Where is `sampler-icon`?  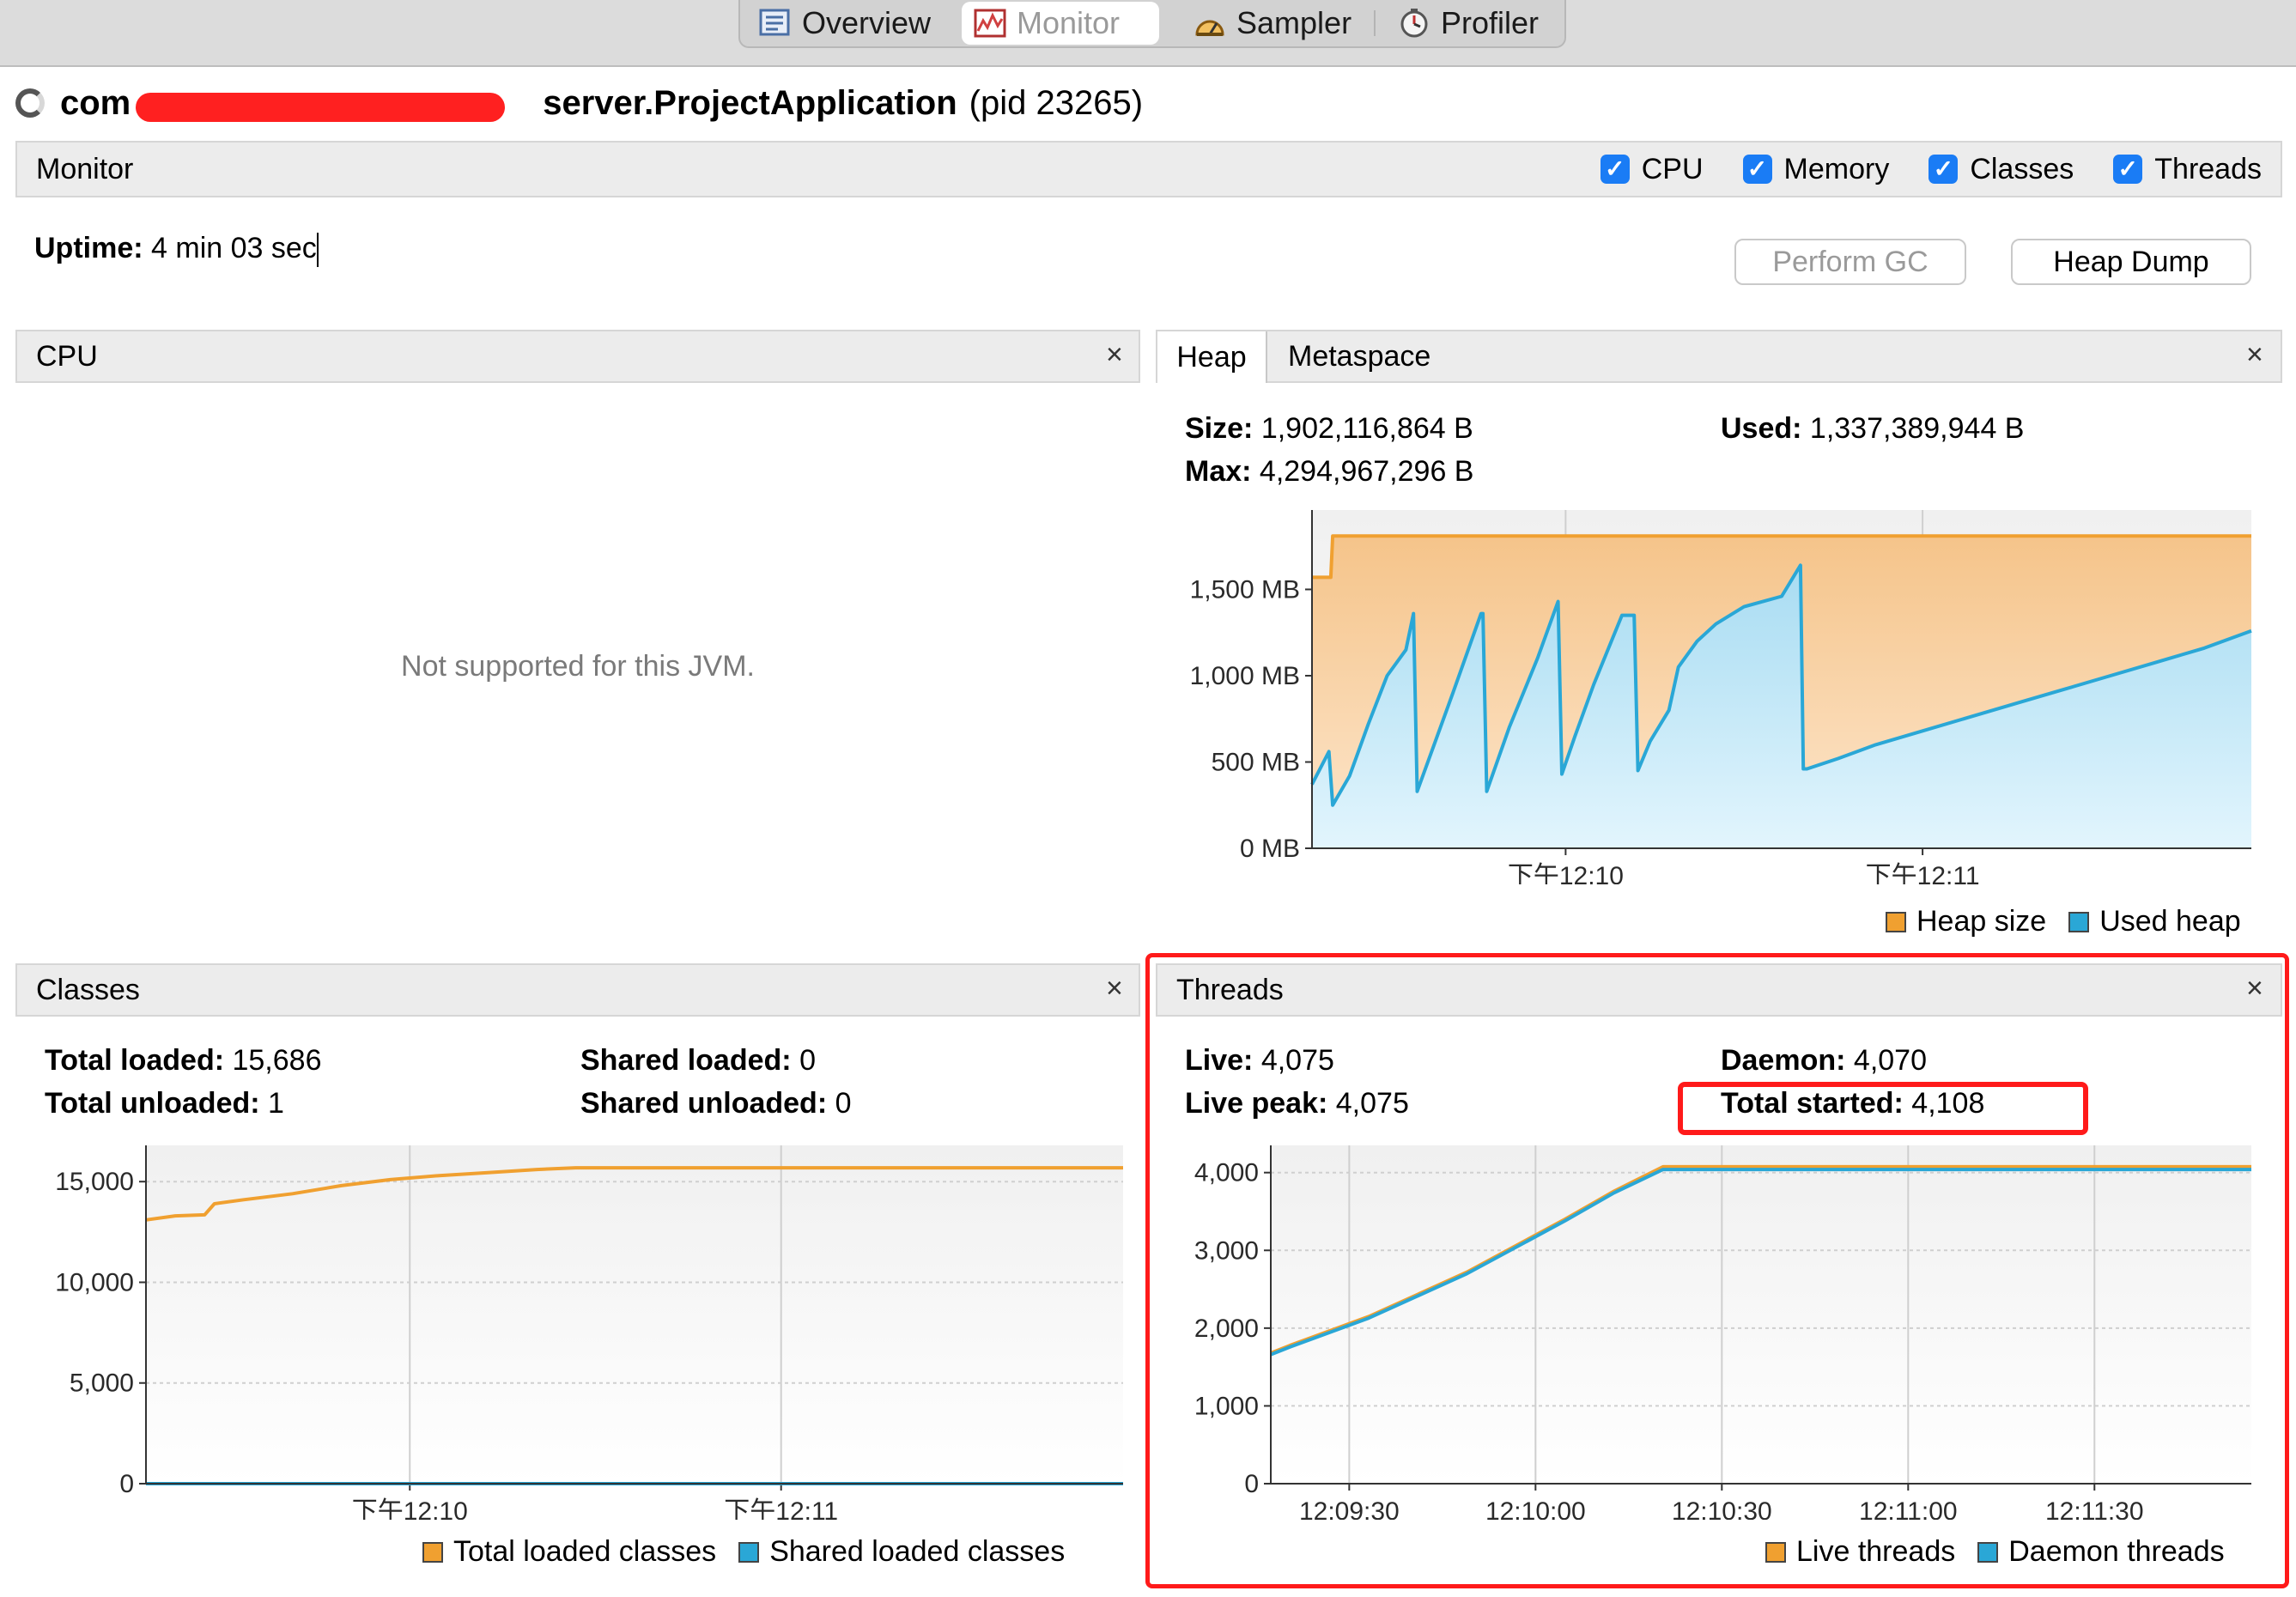 sampler-icon is located at coordinates (1210, 23).